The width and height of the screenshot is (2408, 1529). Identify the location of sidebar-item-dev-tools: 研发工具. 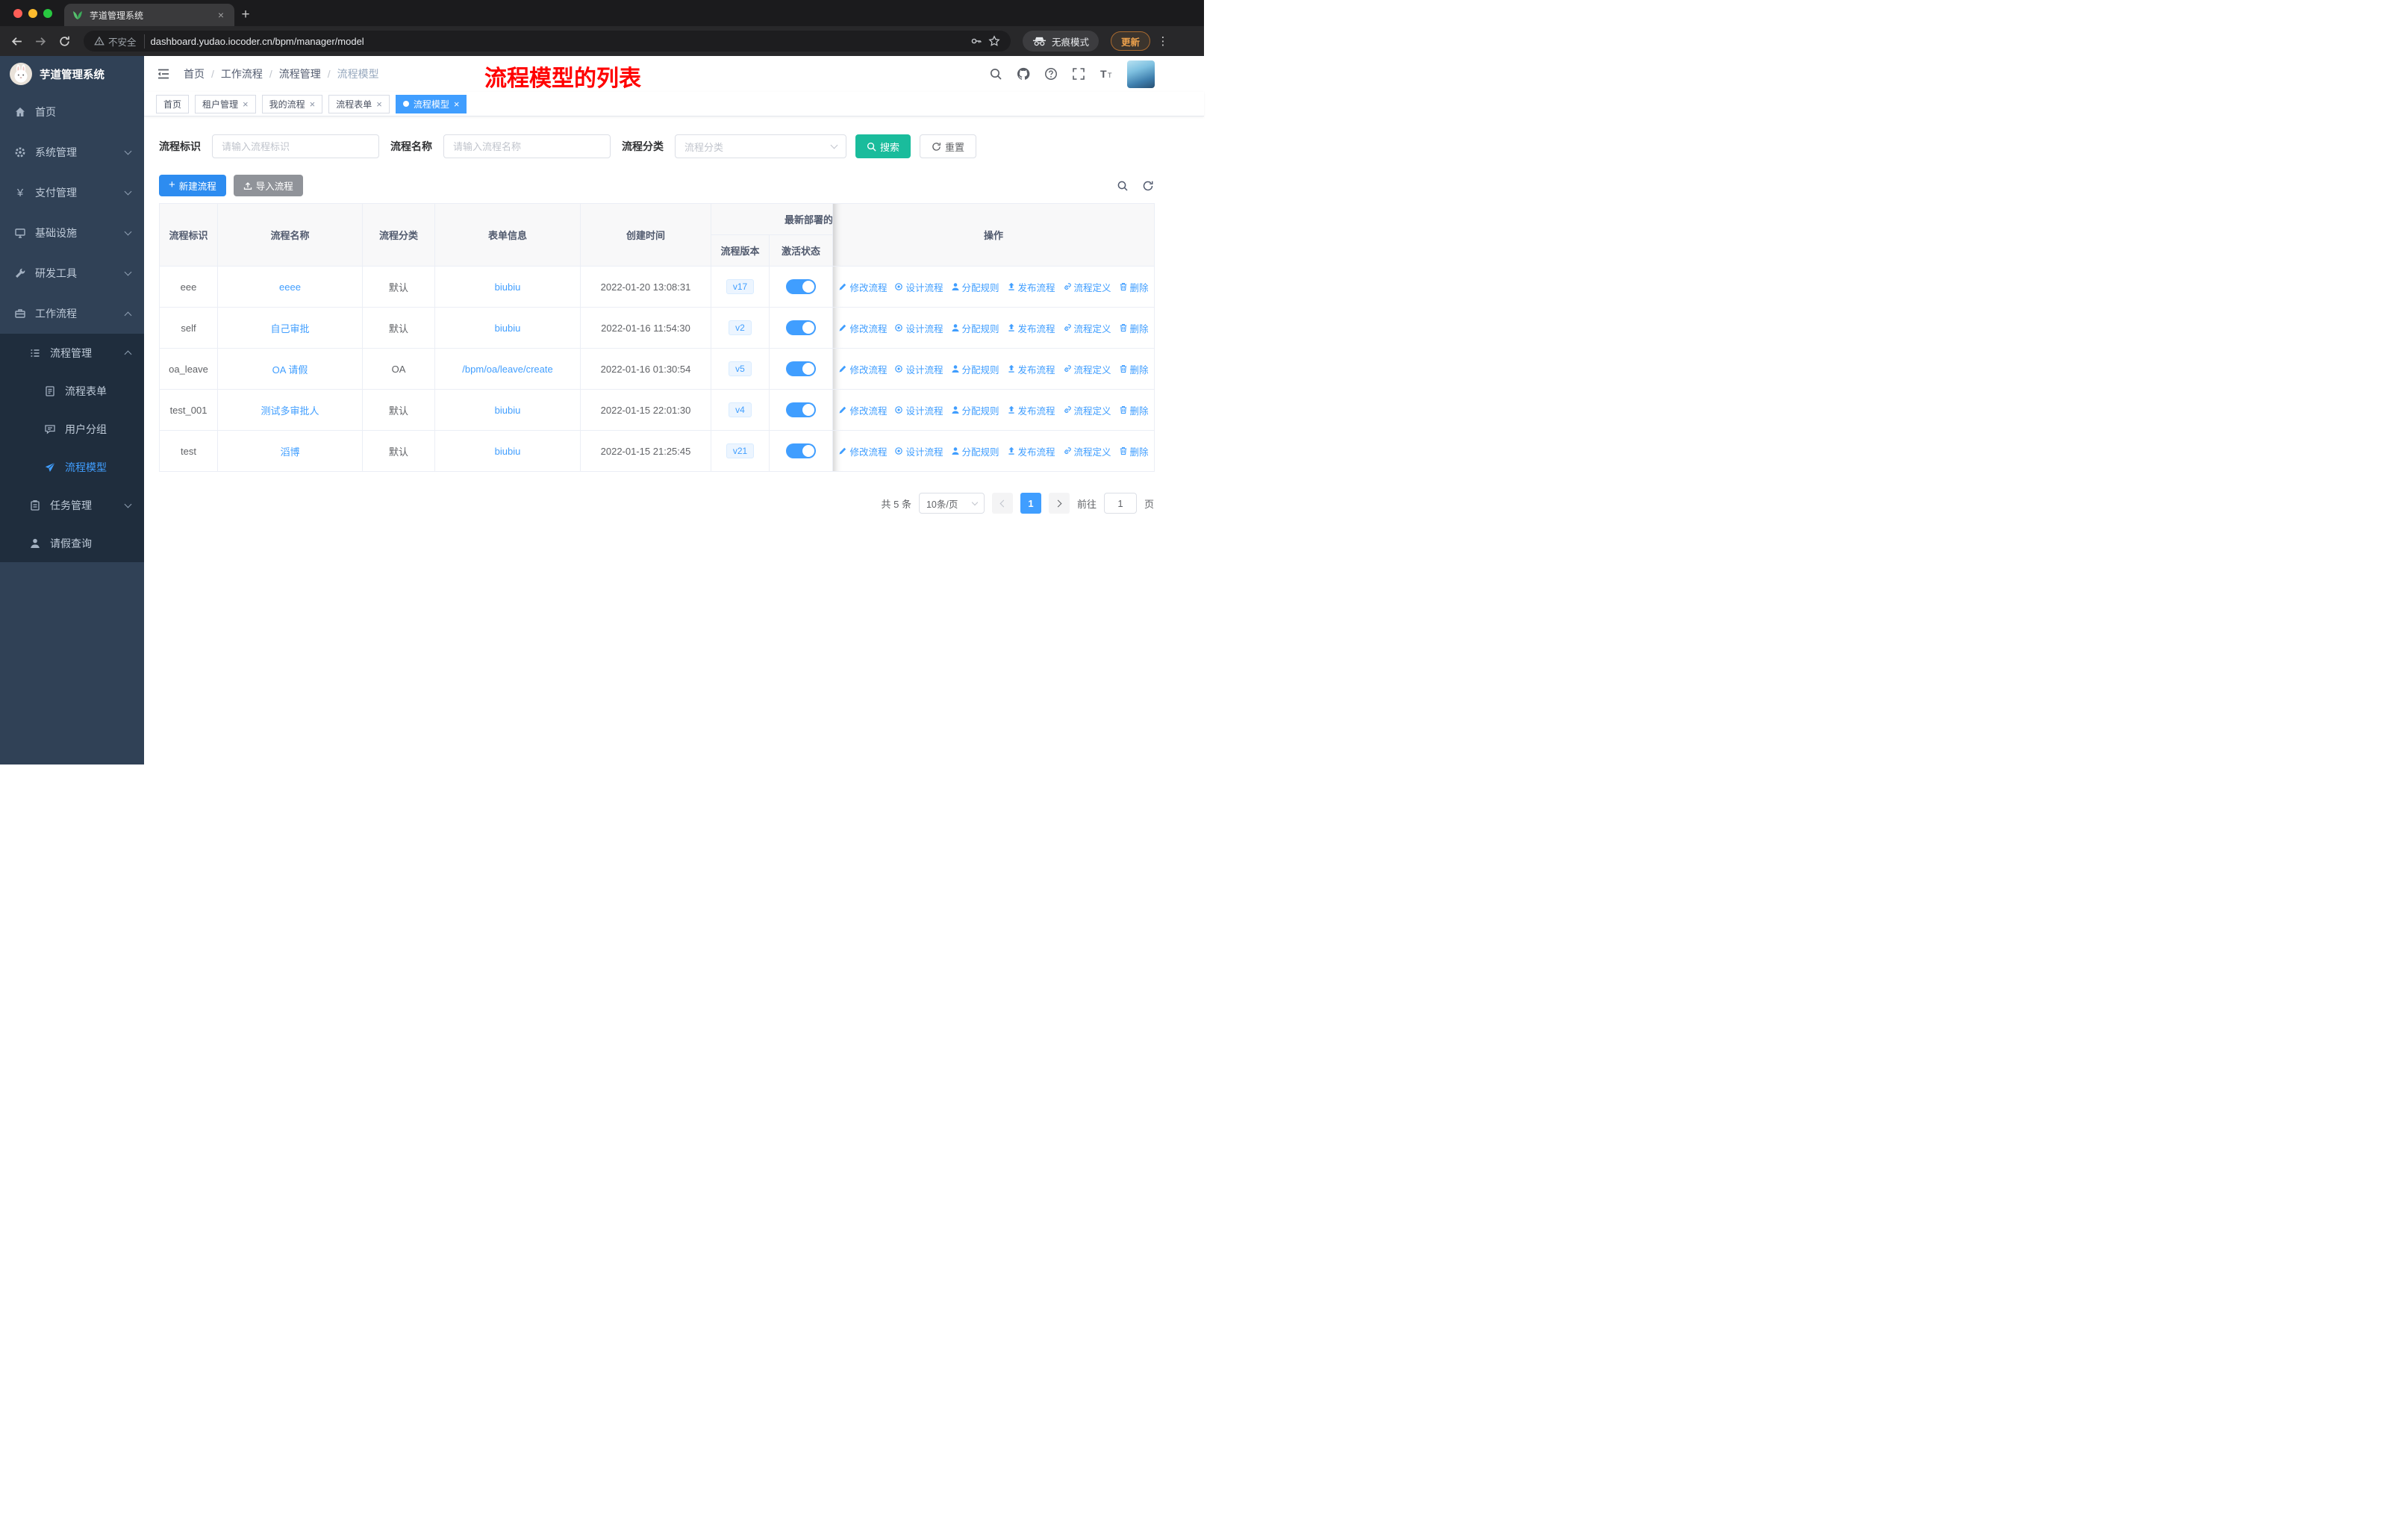
(72, 273).